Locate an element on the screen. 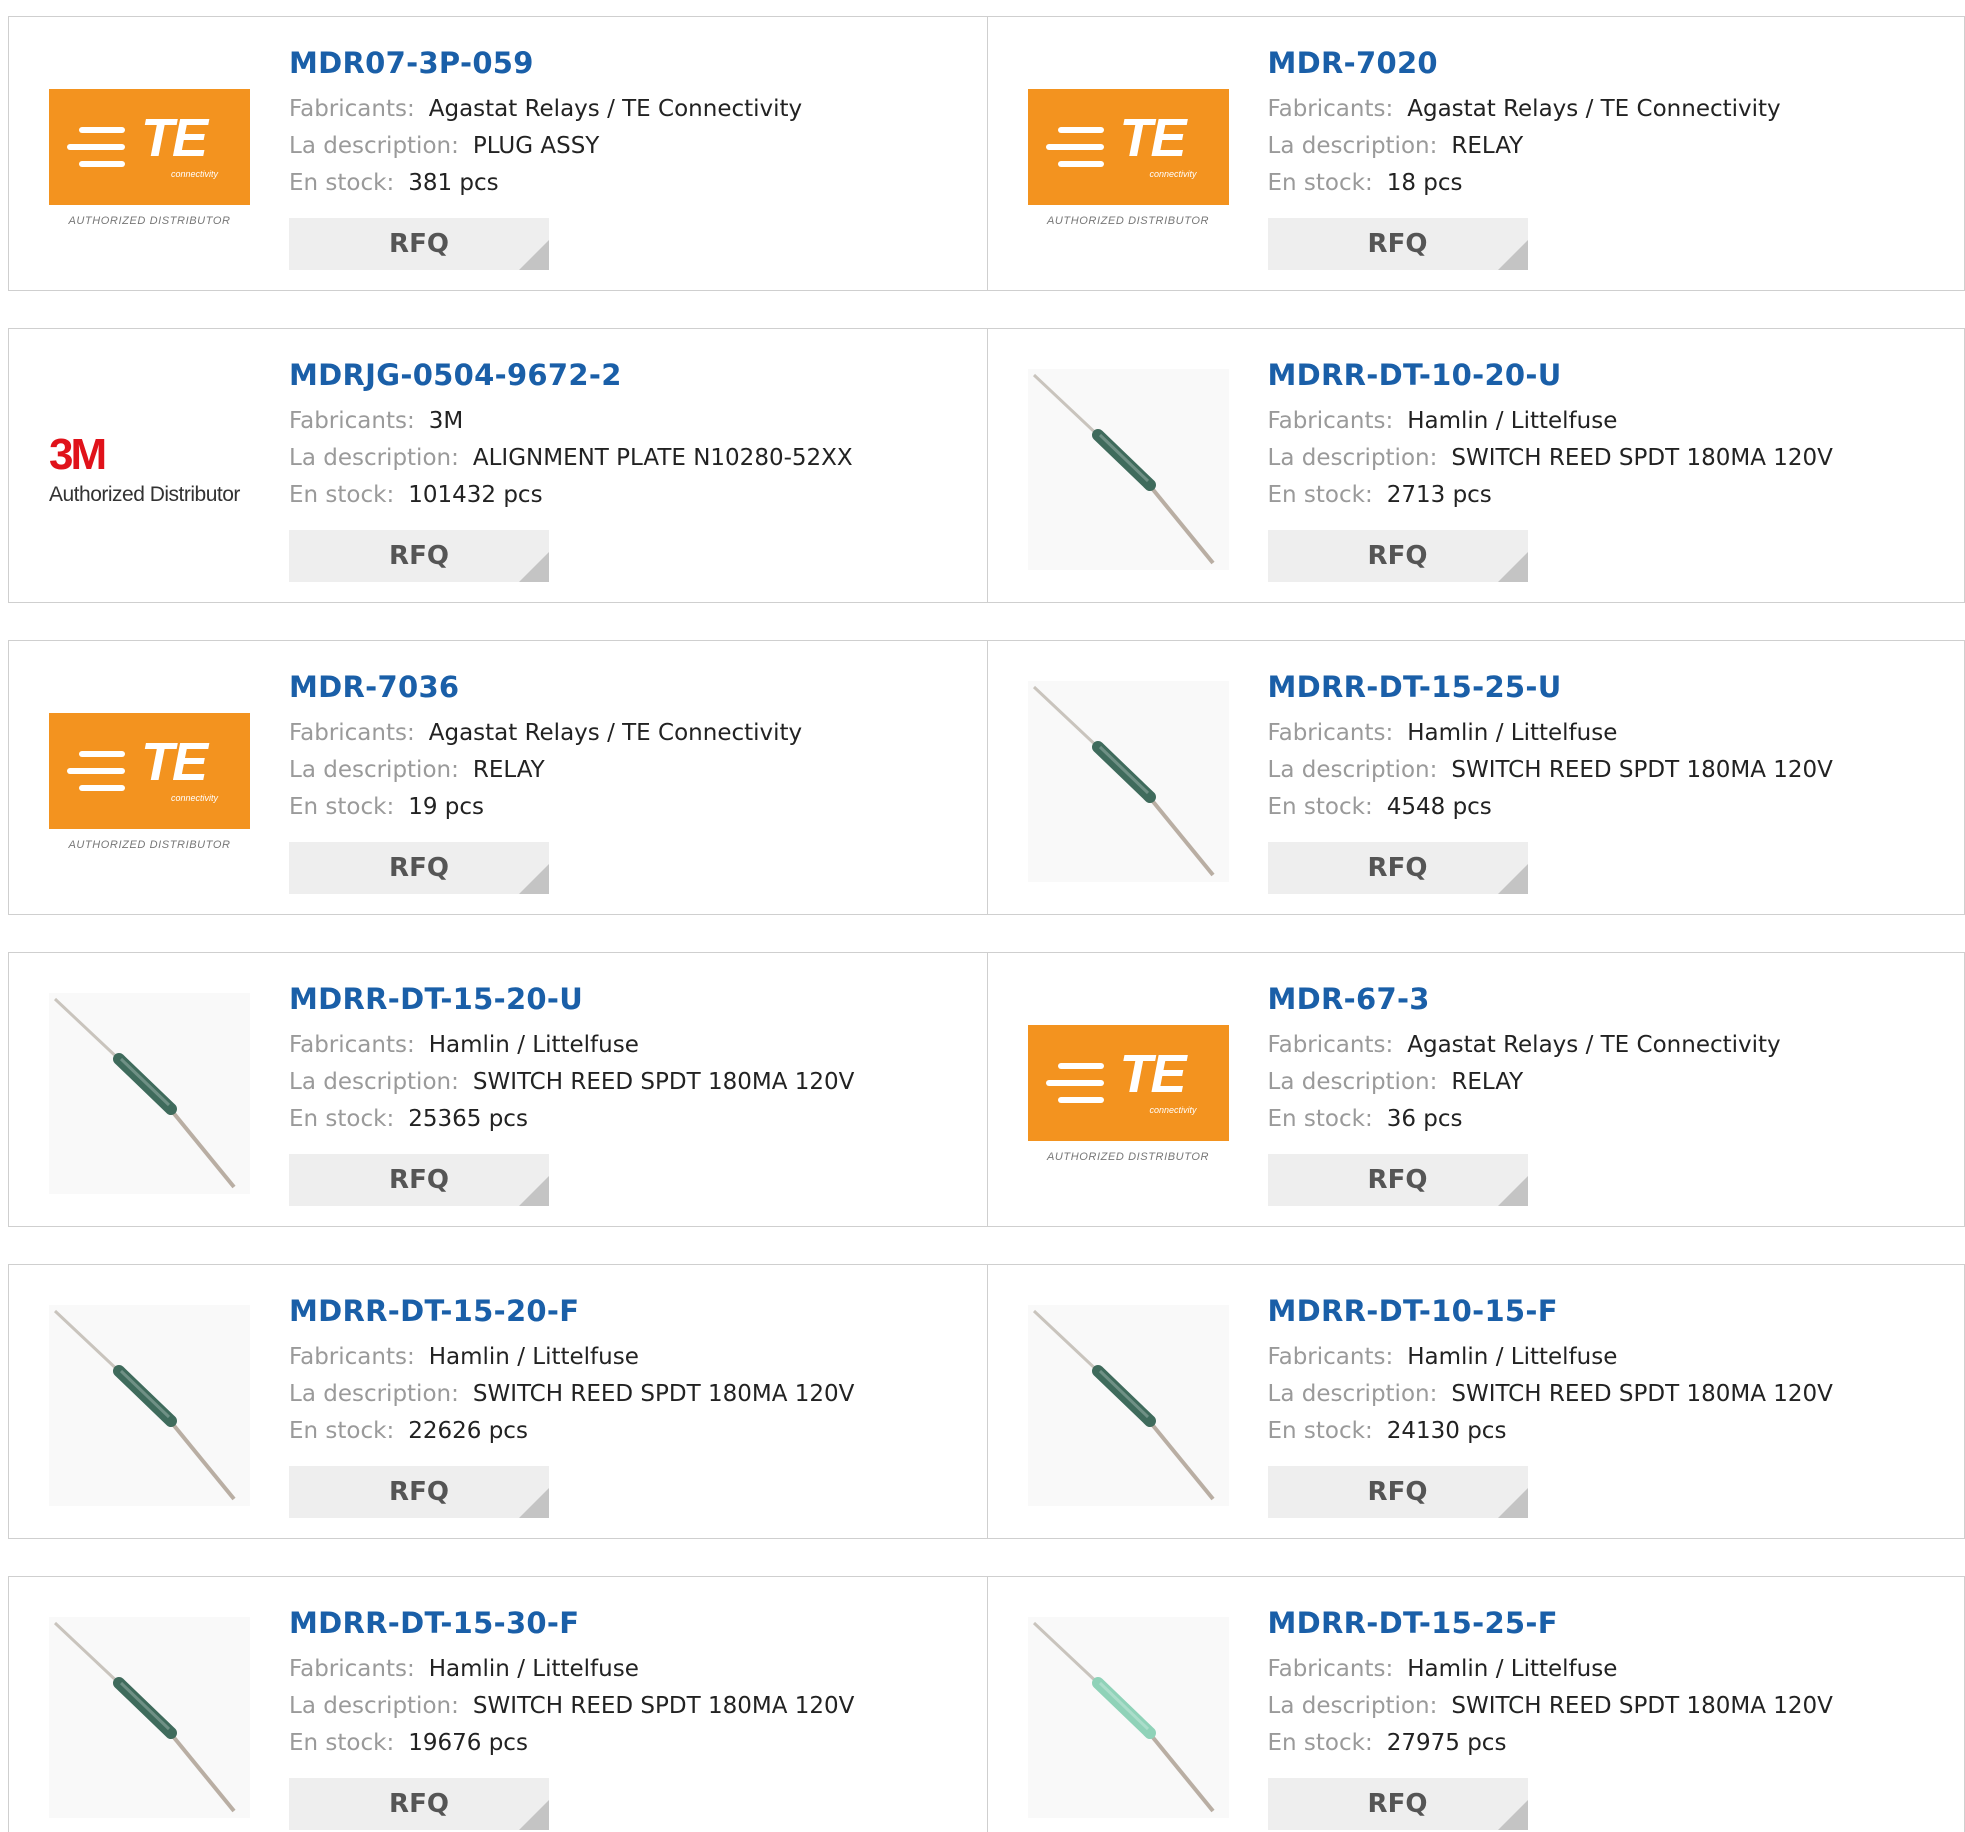  product-thumbnail: 3M Authorized Distributor is located at coordinates (149, 469).